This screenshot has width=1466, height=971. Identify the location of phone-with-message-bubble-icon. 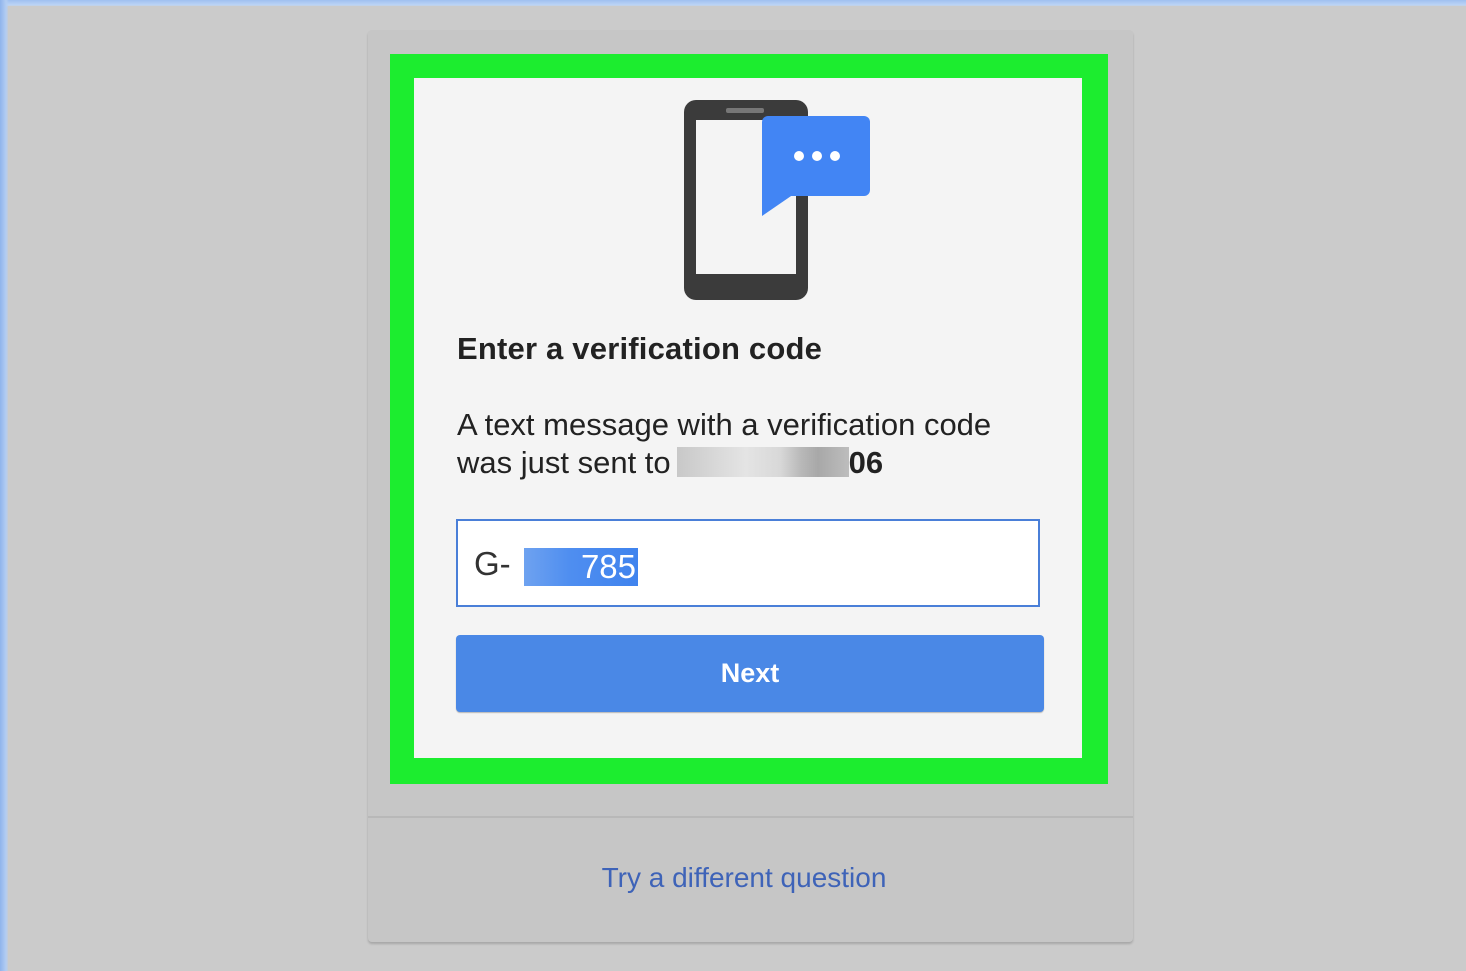
(777, 200).